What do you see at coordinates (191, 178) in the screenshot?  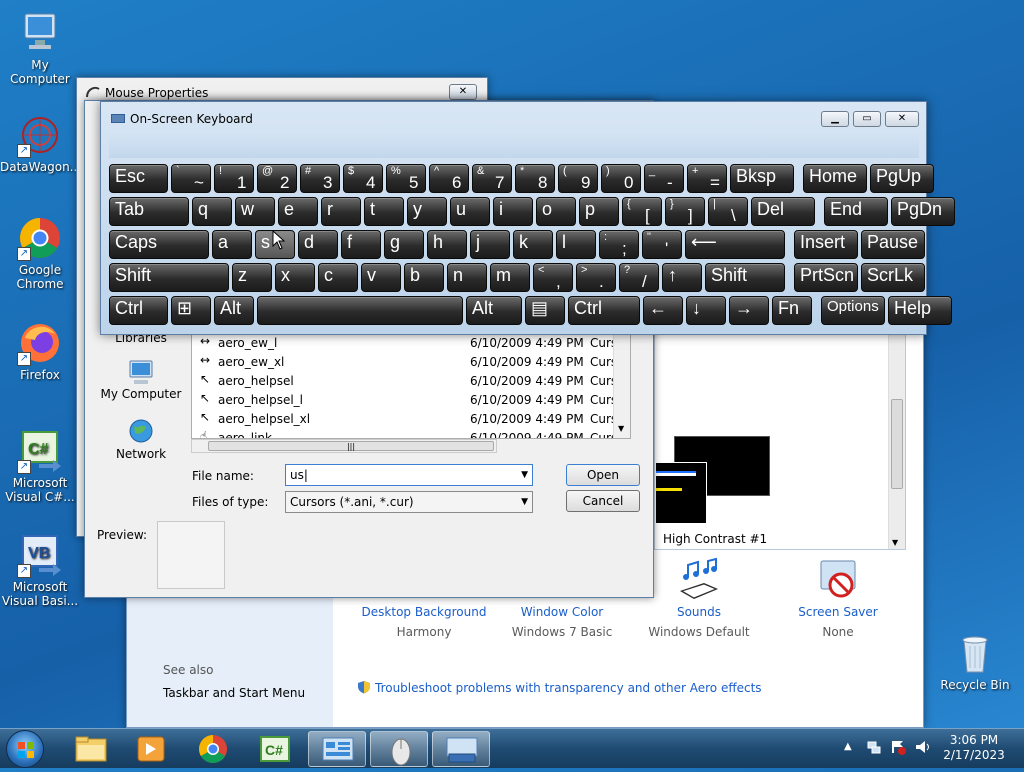 I see `key-symbol-0-1: ` ~` at bounding box center [191, 178].